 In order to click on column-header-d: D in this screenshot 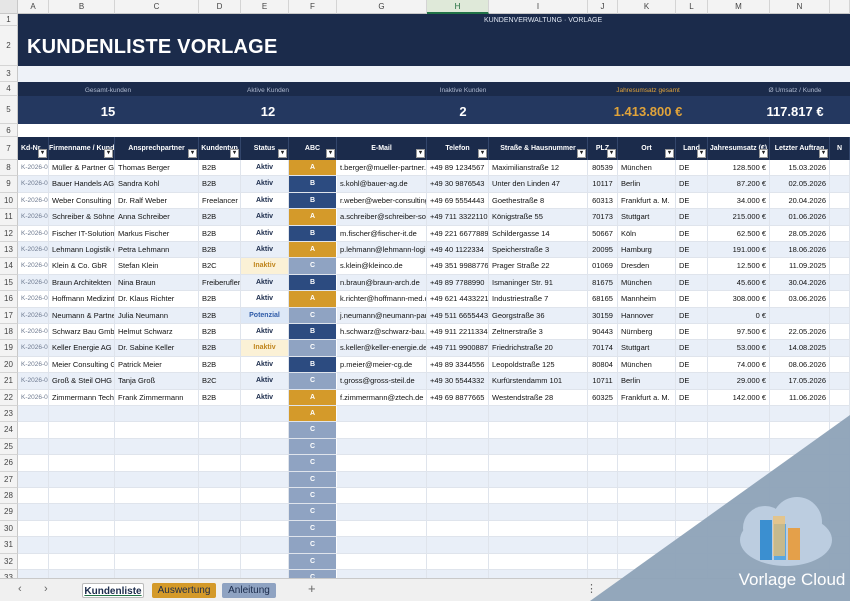, I will do `click(220, 7)`.